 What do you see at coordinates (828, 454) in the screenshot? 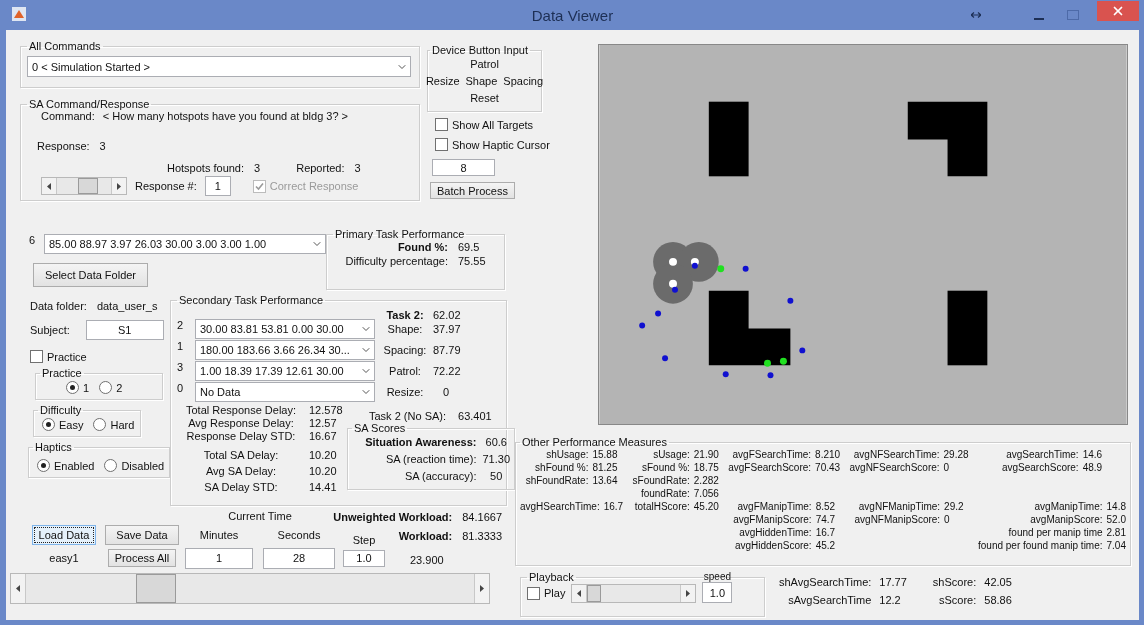
I see `value: 8.210` at bounding box center [828, 454].